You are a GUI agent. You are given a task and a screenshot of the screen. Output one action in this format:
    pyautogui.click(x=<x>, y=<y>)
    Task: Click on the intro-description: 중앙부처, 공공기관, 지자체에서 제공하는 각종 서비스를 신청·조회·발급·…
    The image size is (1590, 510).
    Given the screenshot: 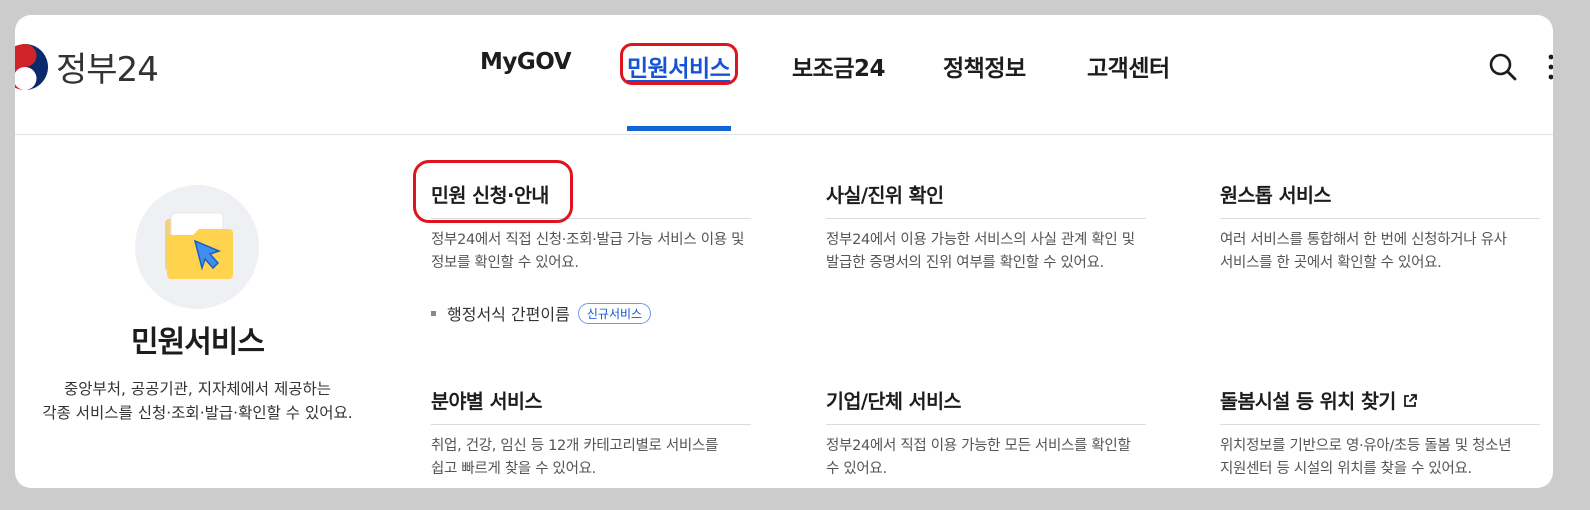 What is the action you would take?
    pyautogui.click(x=197, y=401)
    